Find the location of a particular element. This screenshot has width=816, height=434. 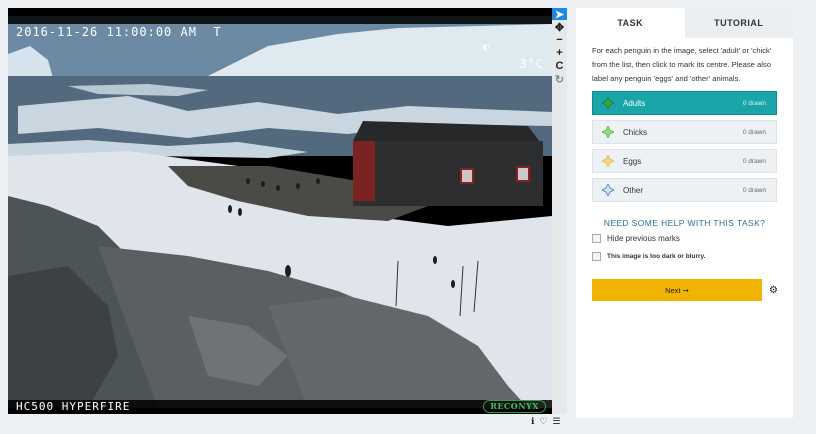

camera-timestamp: 2016-11-26 11:00:00 AM T is located at coordinates (119, 32).